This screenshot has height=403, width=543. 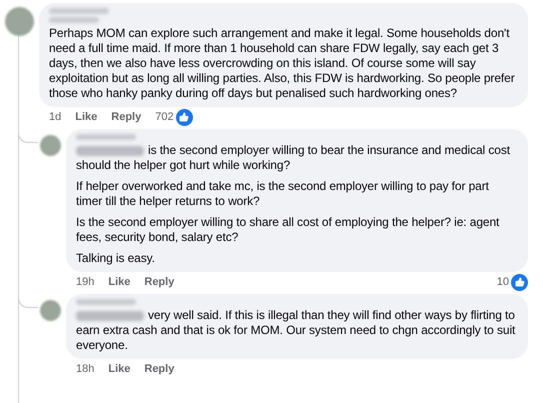 What do you see at coordinates (296, 330) in the screenshot?
I see `comment-text: very well said. If this is illegal than they will find other ways by flirting to earn extra cash and that is ok for MOM. Our system need to chgn accordingly to suit everyone.` at bounding box center [296, 330].